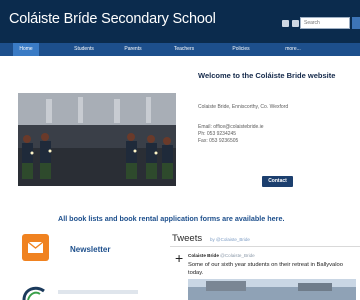 This screenshot has height=300, width=360. What do you see at coordinates (285, 23) in the screenshot?
I see `twitter-icon` at bounding box center [285, 23].